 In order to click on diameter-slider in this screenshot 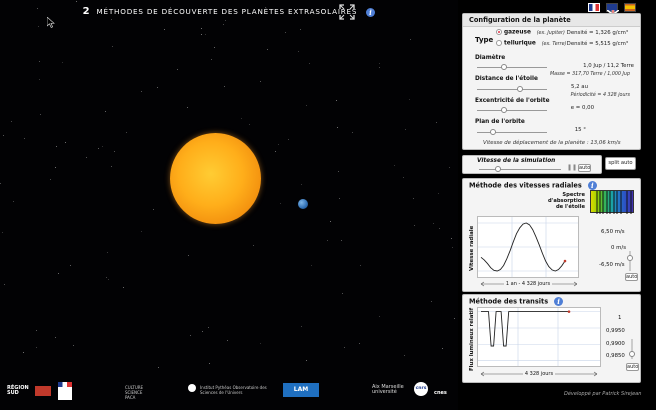, I will do `click(512, 67)`.